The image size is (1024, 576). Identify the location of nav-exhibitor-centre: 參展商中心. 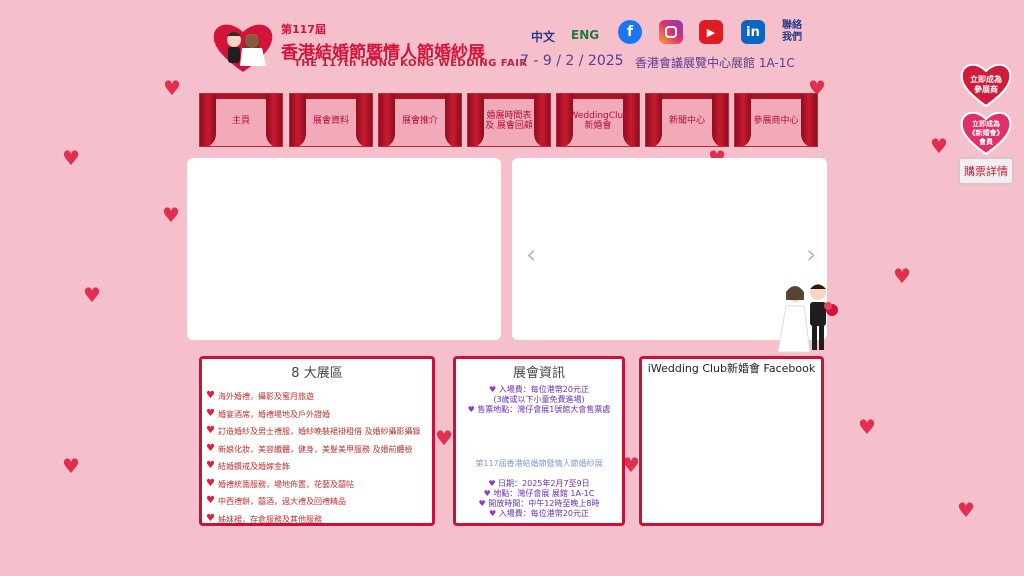
(776, 120).